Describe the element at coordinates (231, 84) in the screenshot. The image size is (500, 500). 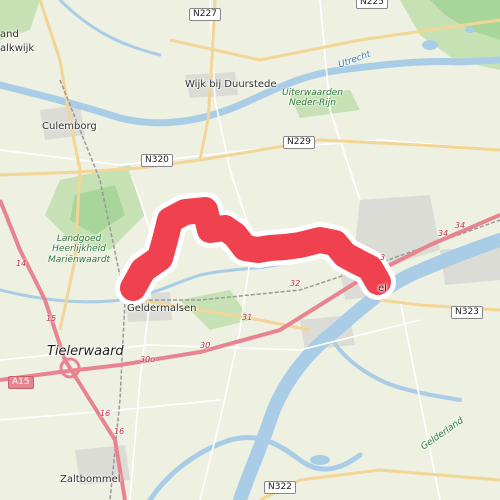
I see `place-wijk-bij-duurstede: Wijk bij Duurstede` at that location.